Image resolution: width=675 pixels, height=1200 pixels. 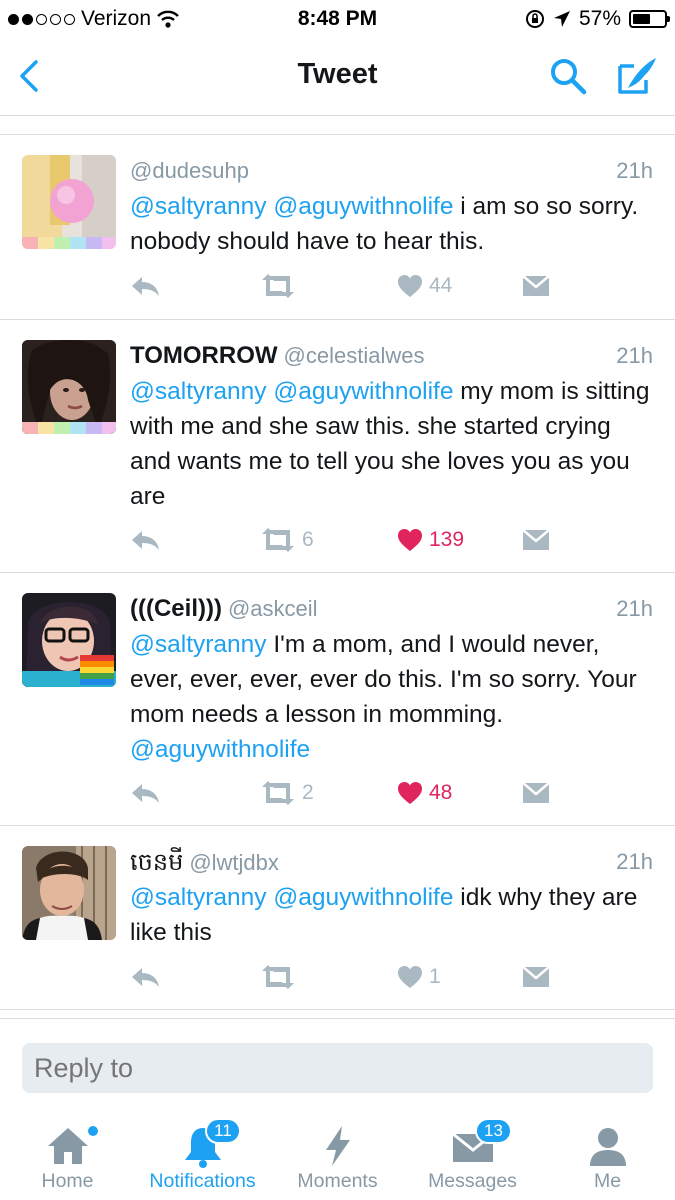 I want to click on like-count: 44, so click(x=441, y=285).